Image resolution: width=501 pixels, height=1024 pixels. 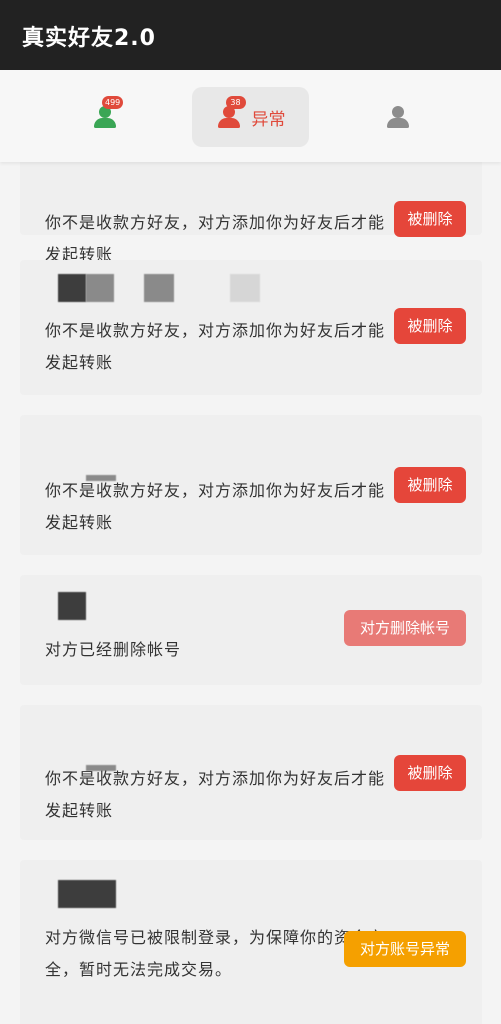 What do you see at coordinates (251, 630) in the screenshot?
I see `list-item: 对方已经删除帐号 对方删除帐号` at bounding box center [251, 630].